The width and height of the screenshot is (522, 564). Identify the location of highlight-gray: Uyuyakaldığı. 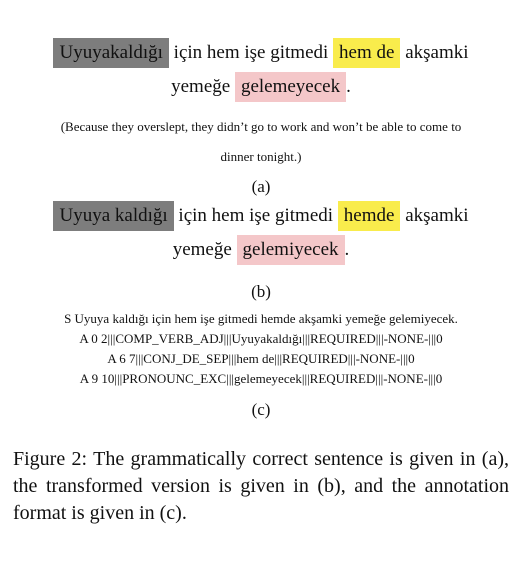
(111, 53).